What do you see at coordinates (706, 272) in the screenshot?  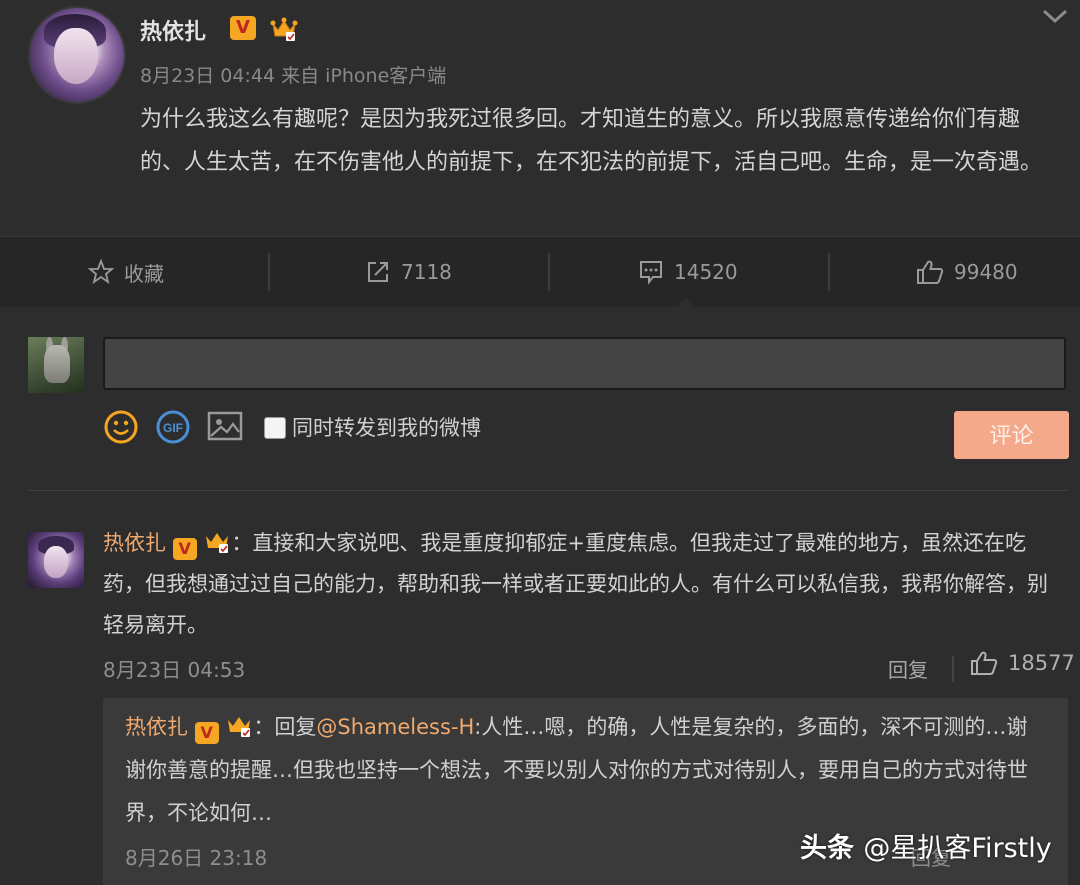 I see `comment-count: 14520` at bounding box center [706, 272].